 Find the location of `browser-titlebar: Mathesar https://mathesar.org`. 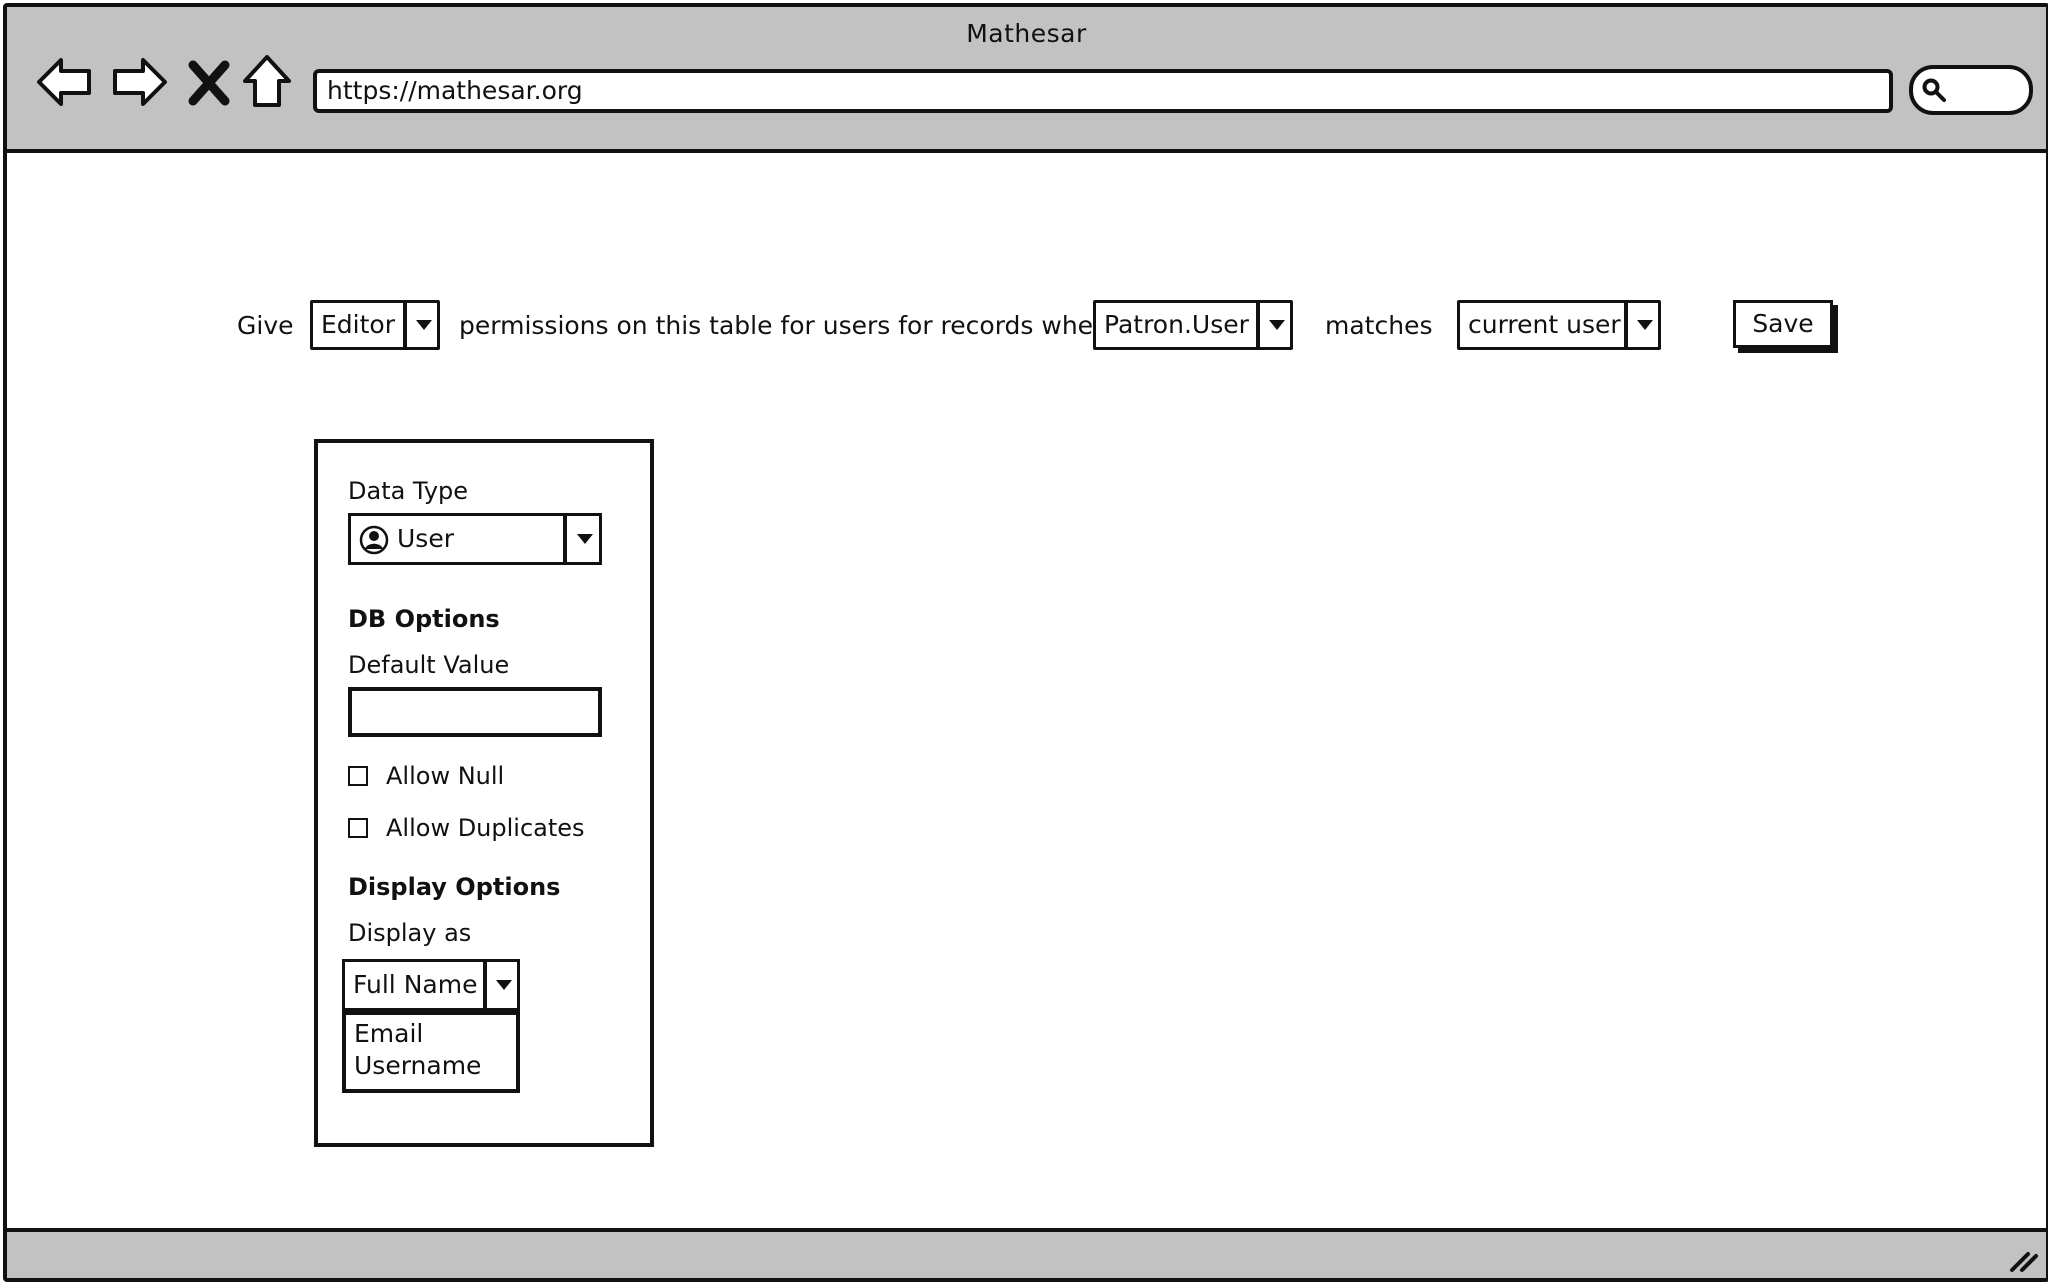

browser-titlebar: Mathesar https://mathesar.org is located at coordinates (1026, 80).